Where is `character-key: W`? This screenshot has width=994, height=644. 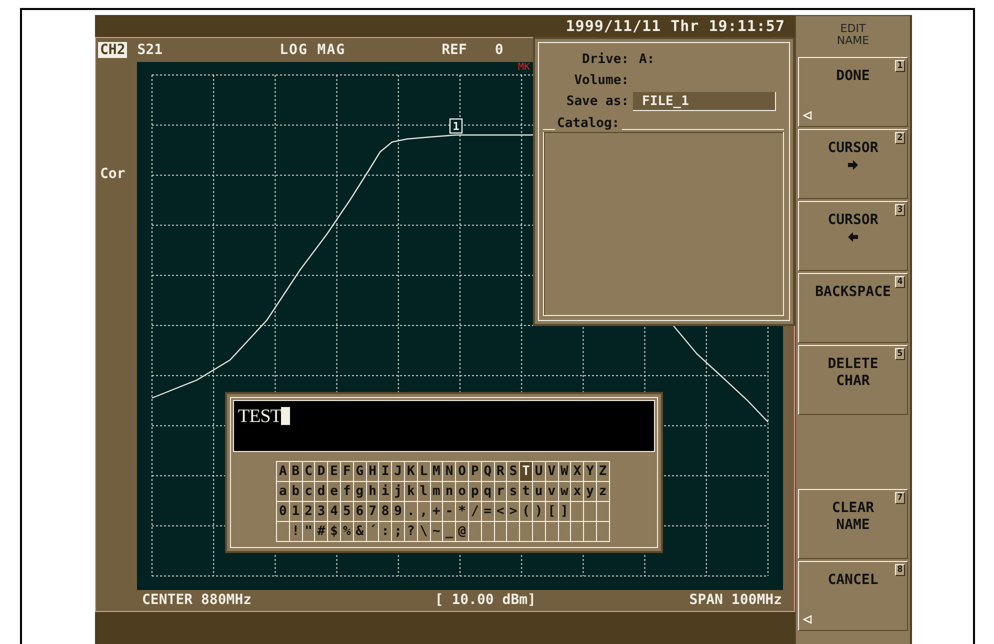 character-key: W is located at coordinates (565, 472).